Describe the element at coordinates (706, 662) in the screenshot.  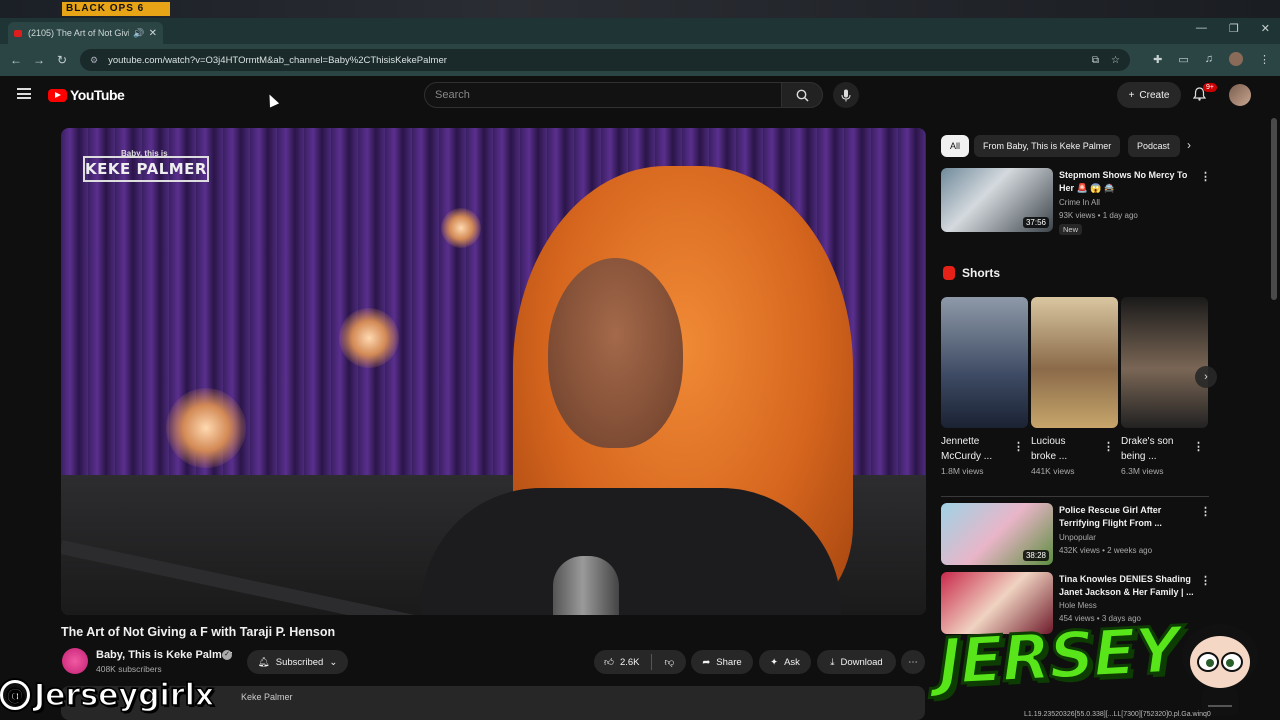
I see `share-icon: ➦` at that location.